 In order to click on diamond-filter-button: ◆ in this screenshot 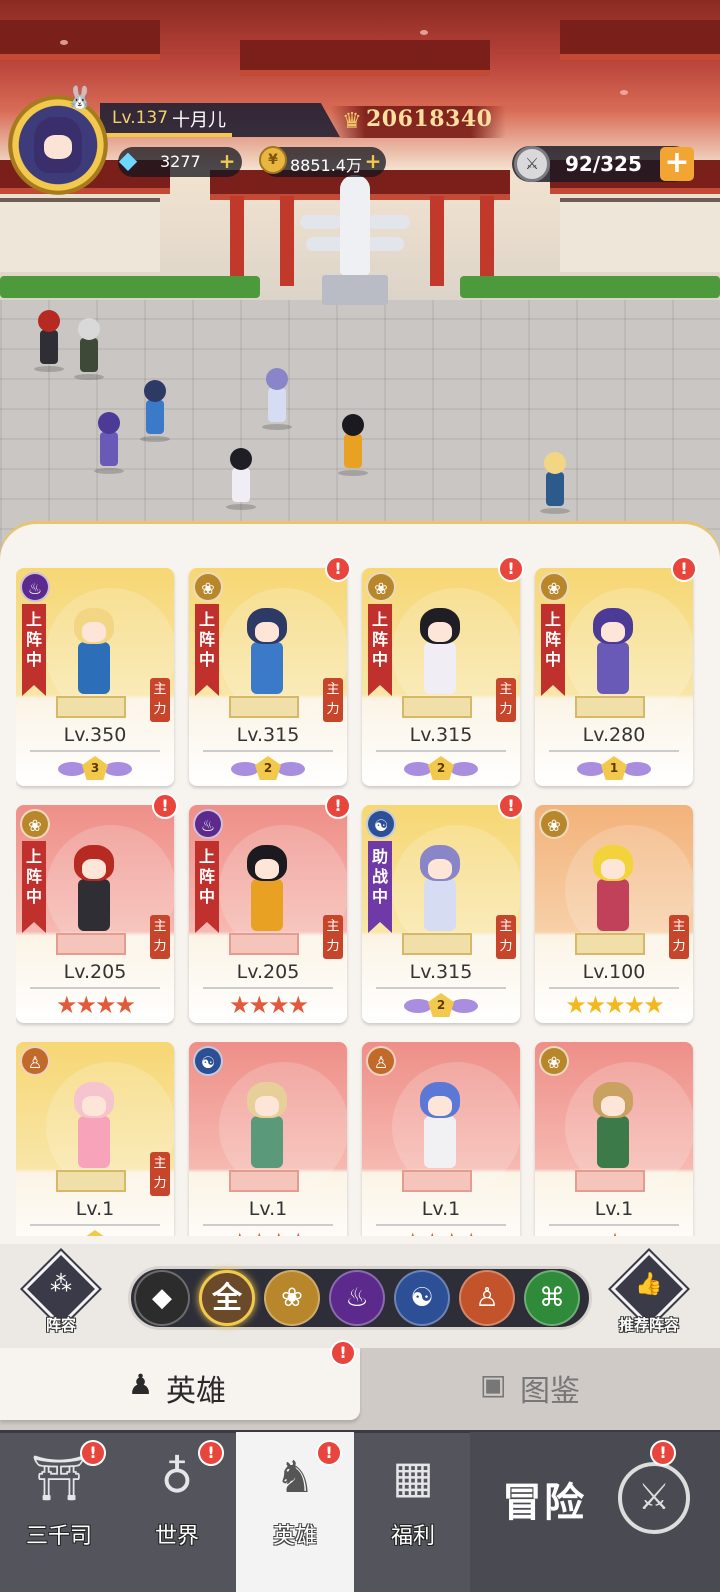, I will do `click(162, 1298)`.